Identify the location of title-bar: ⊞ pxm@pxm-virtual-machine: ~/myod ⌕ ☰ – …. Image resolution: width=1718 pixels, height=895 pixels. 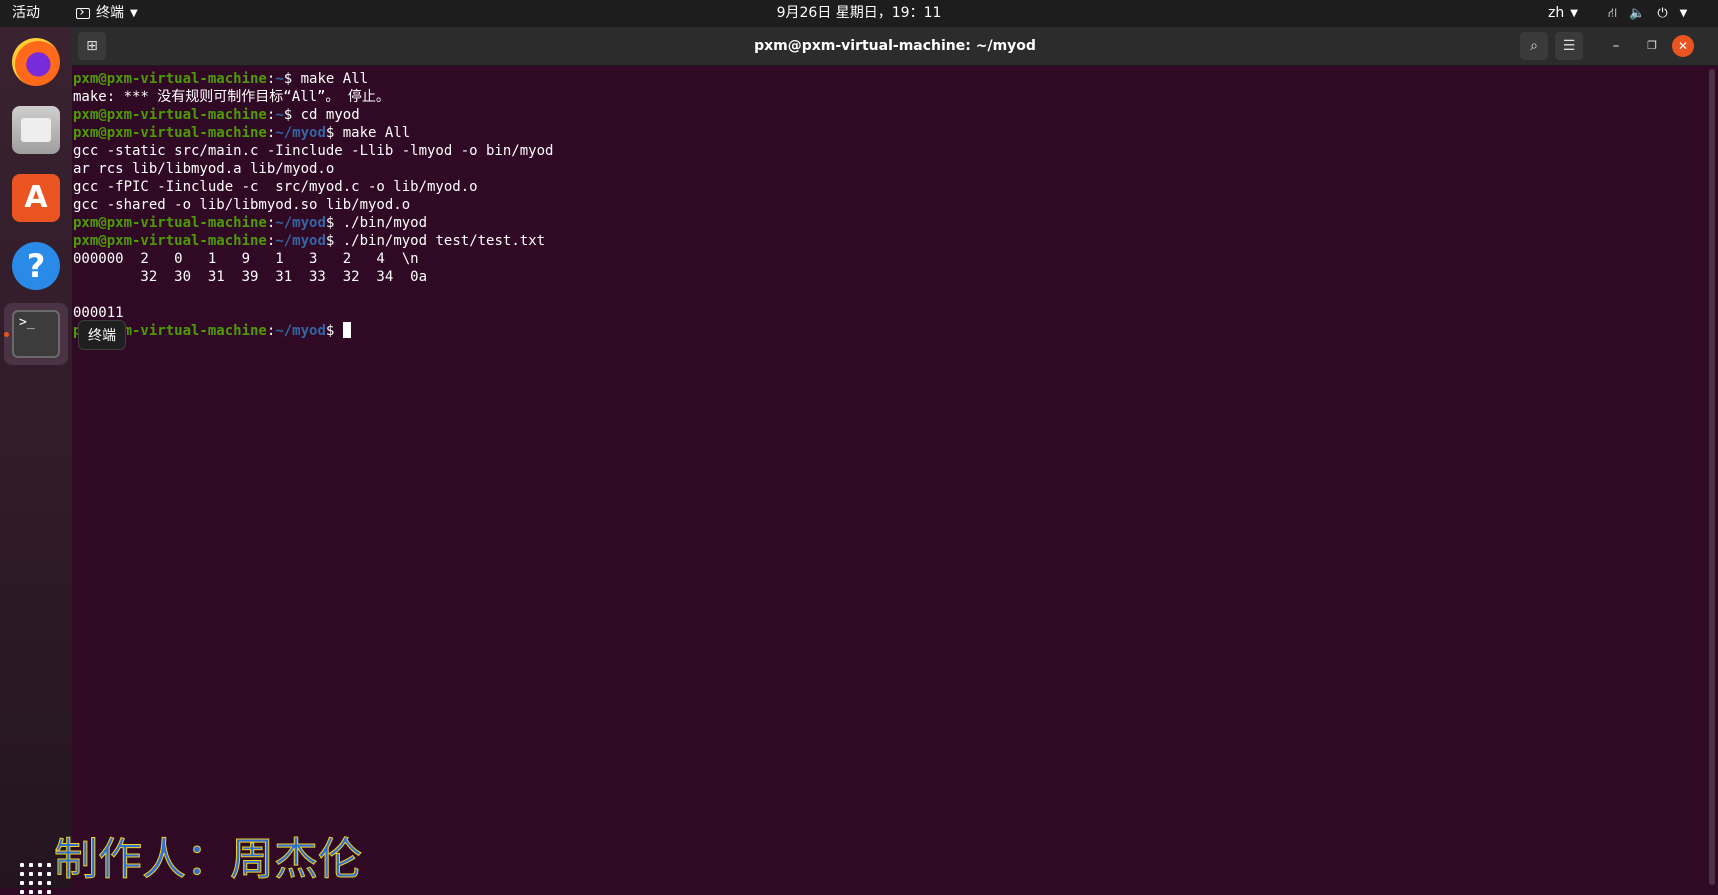
(895, 46).